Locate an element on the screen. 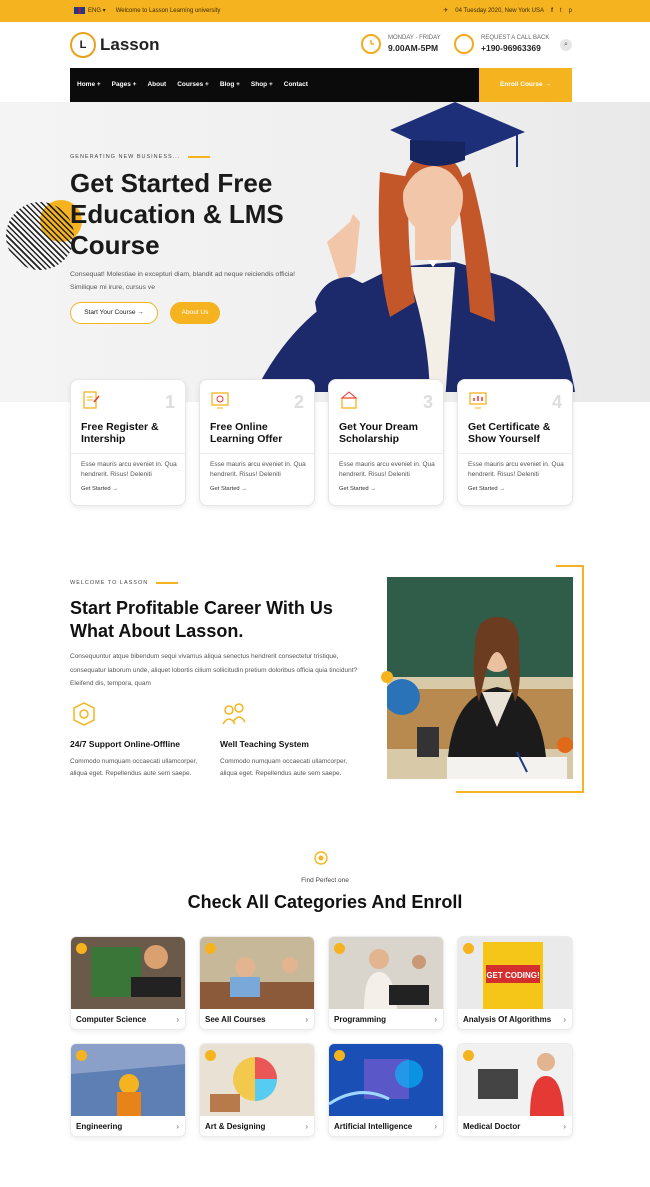 Image resolution: width=650 pixels, height=1187 pixels. logo-text: Lasson is located at coordinates (130, 44).